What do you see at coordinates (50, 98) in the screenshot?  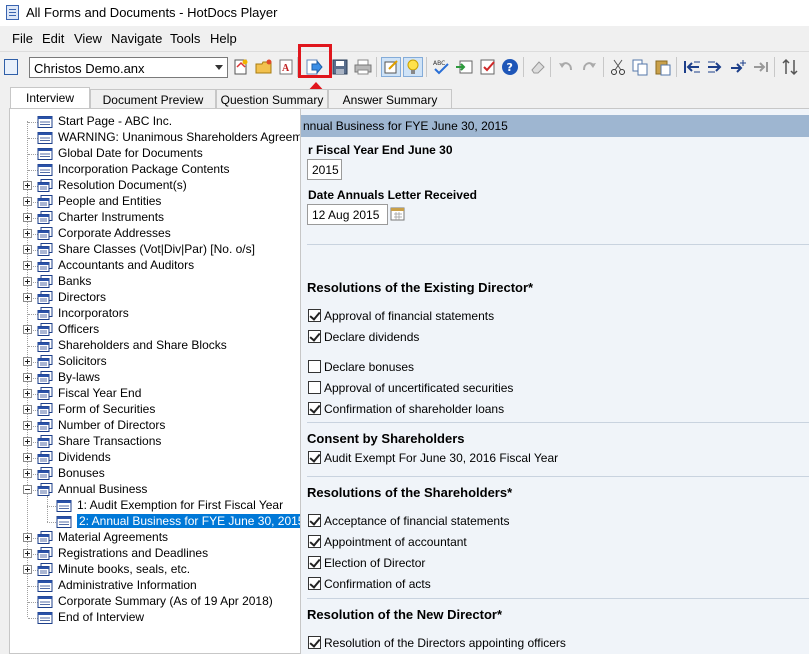 I see `tab-interview: Interview` at bounding box center [50, 98].